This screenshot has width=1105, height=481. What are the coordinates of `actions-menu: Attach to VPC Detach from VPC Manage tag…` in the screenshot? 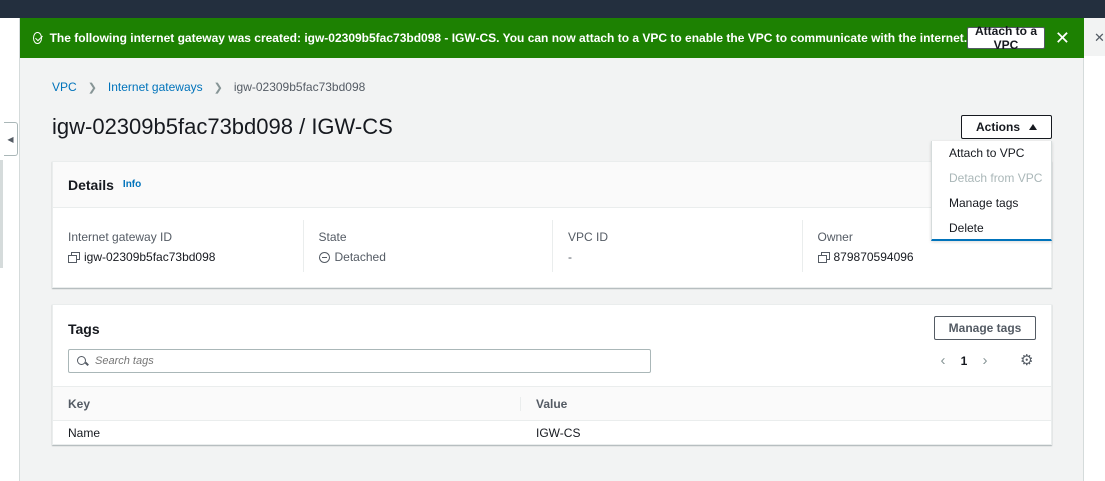 It's located at (991, 191).